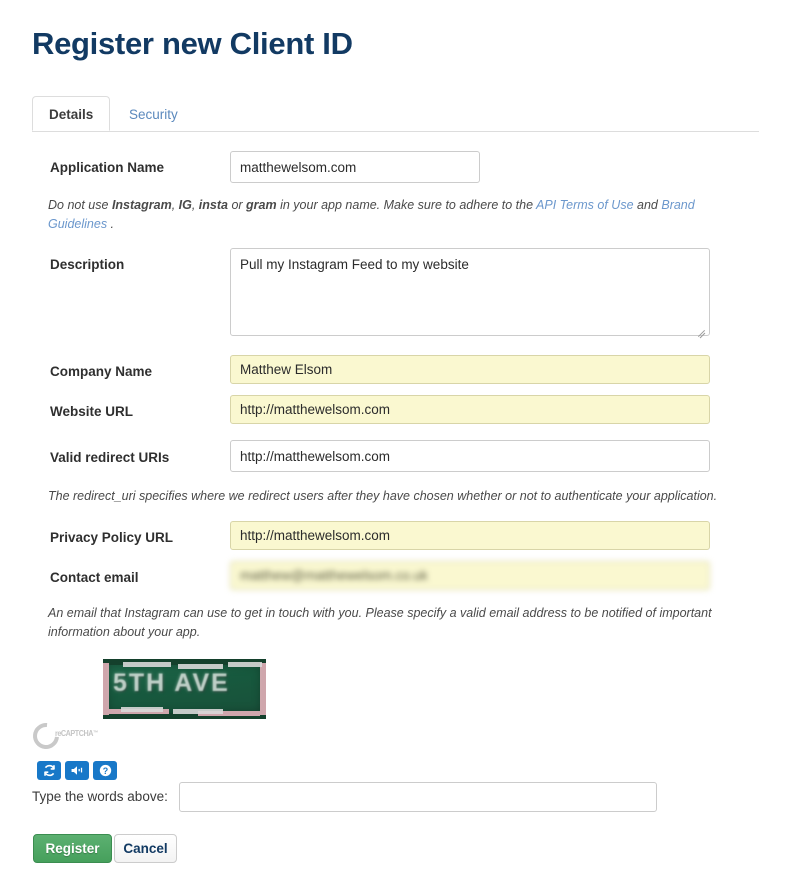 The width and height of the screenshot is (791, 894). I want to click on help-term-instagram: Instagram, so click(141, 205).